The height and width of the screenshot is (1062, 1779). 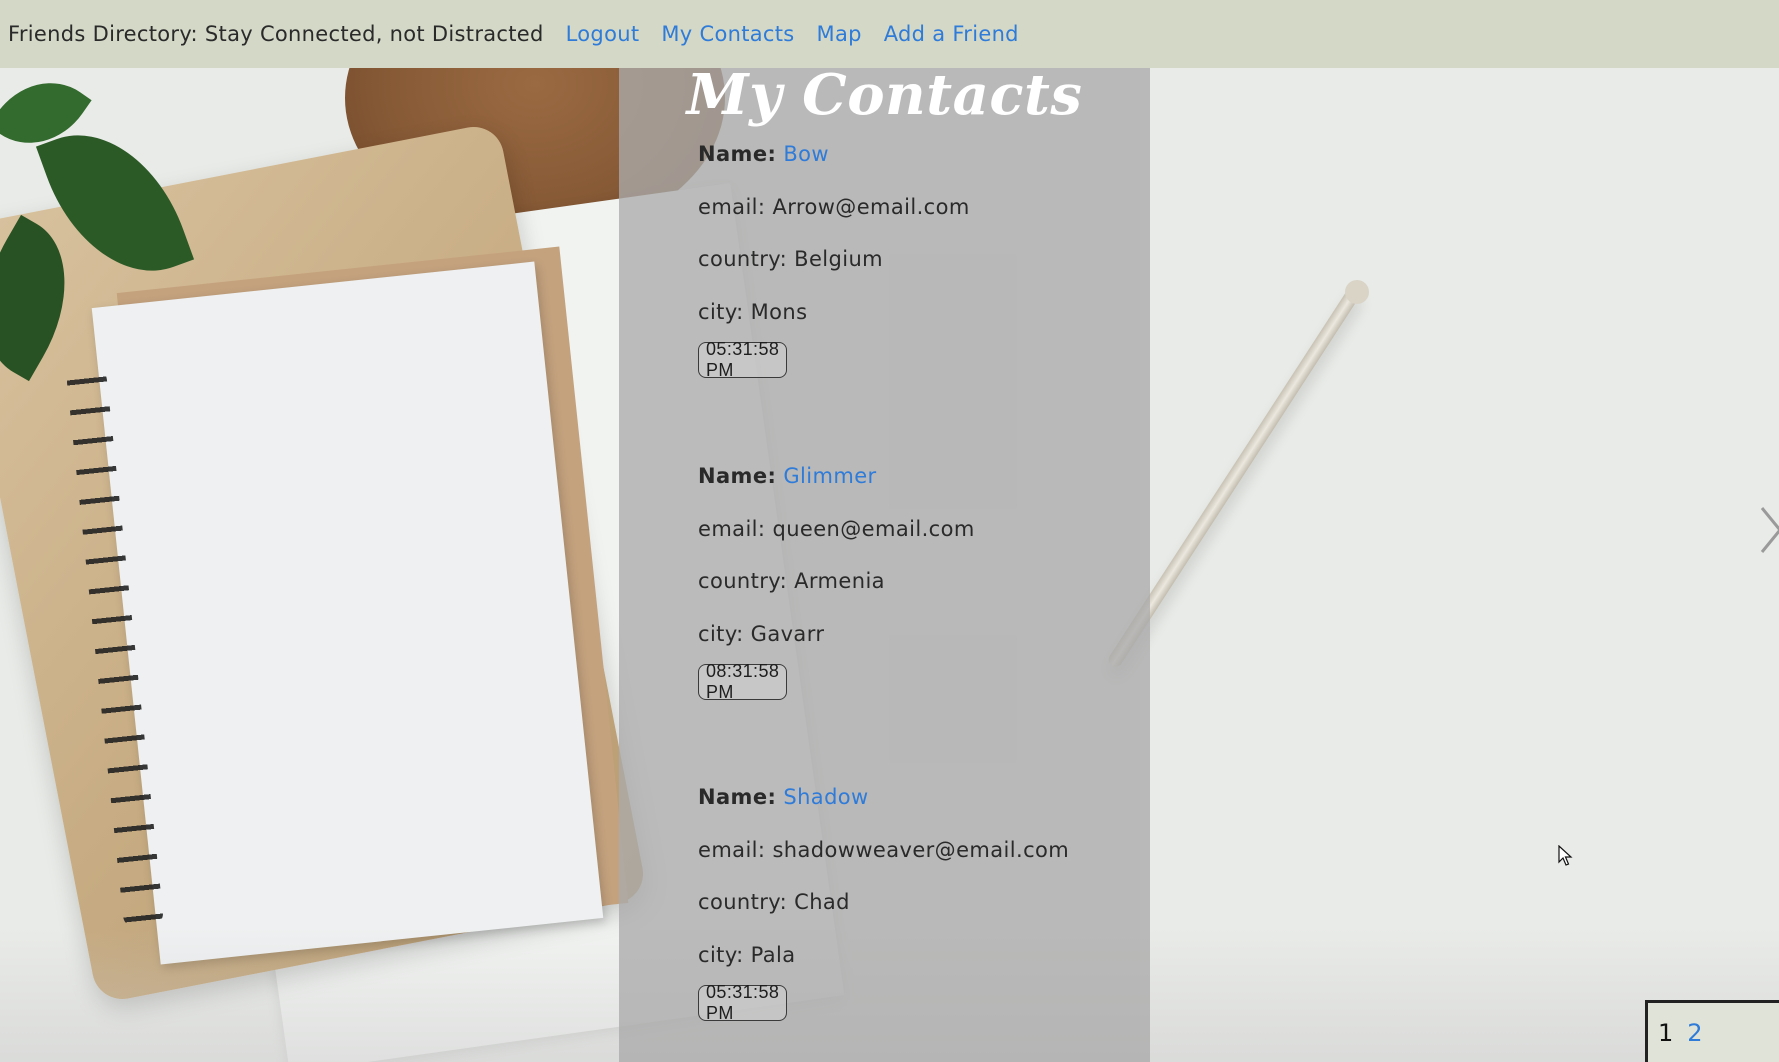 I want to click on chevron-right-icon, so click(x=1767, y=530).